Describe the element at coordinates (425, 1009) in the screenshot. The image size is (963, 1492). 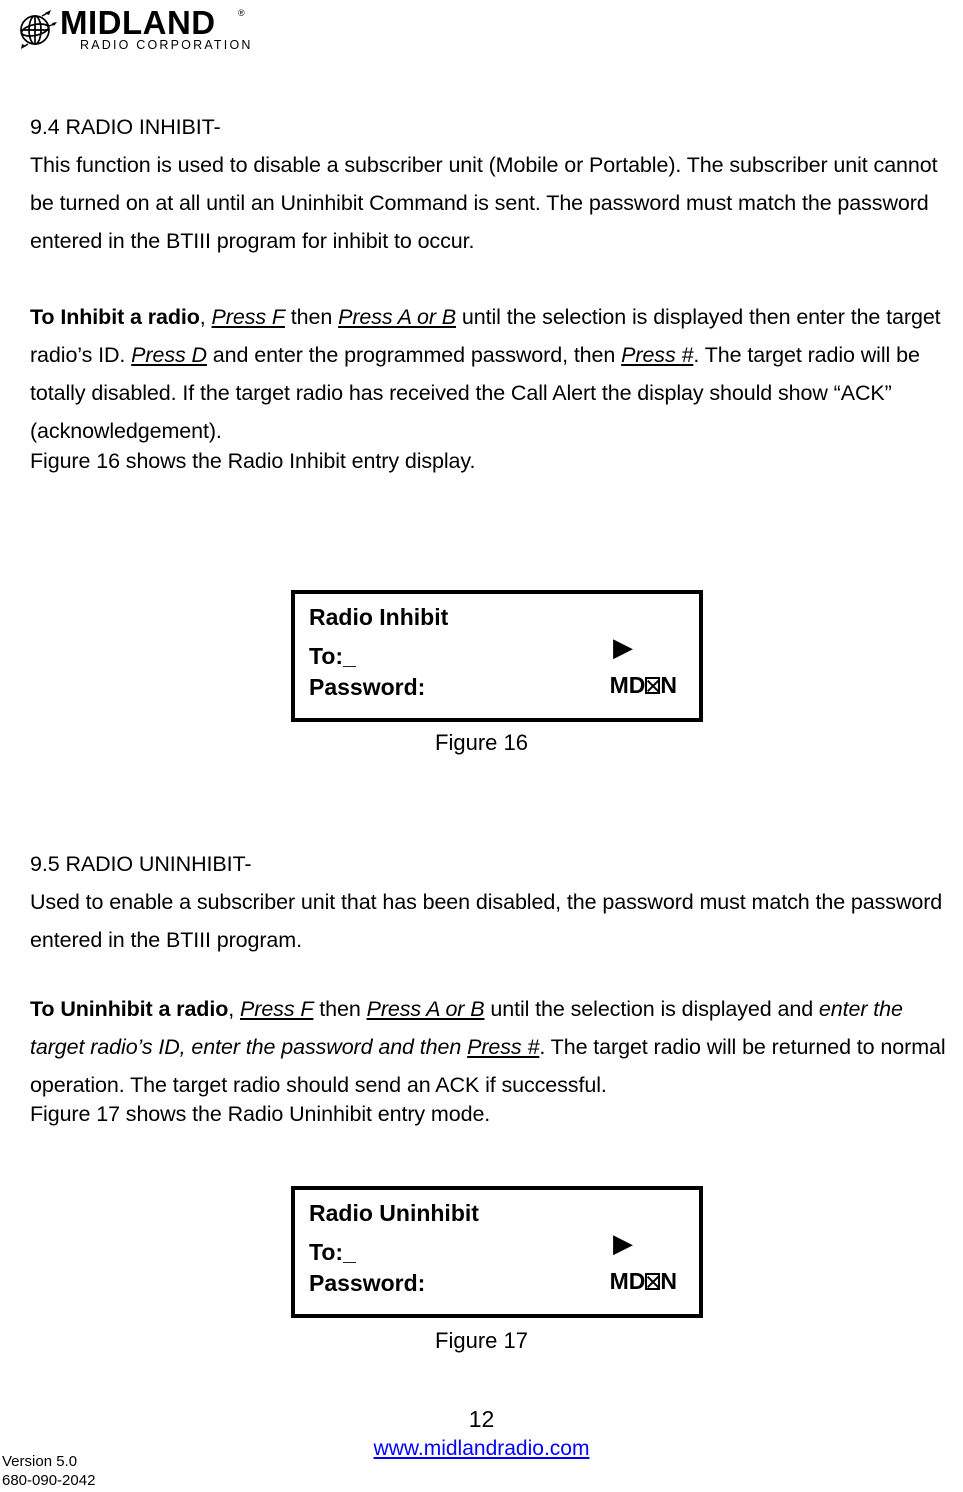
I see `uninhibit-press-ab: Press A or B` at that location.